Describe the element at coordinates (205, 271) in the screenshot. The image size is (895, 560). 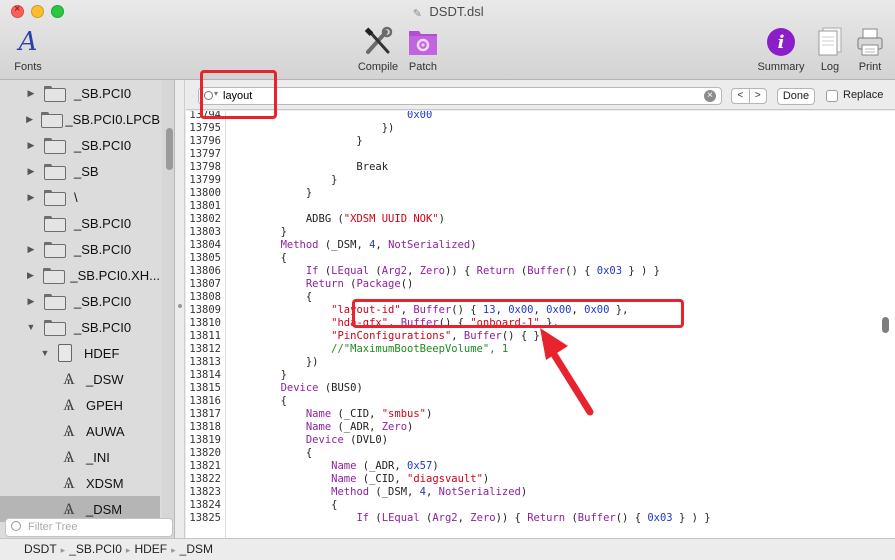
I see `line-number: 13806` at that location.